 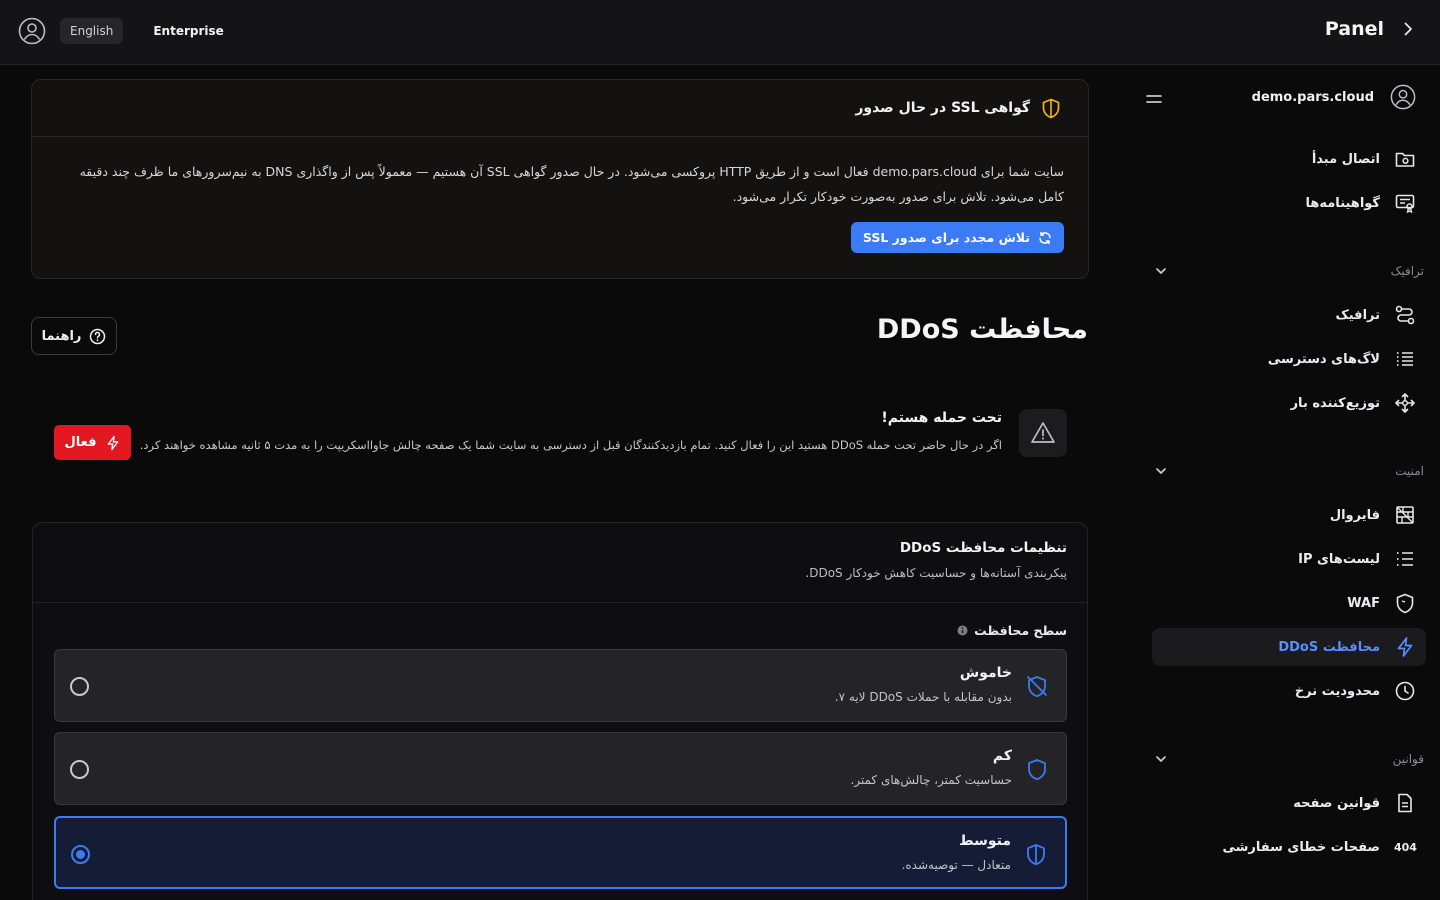 I want to click on radio-off, so click(x=79, y=686).